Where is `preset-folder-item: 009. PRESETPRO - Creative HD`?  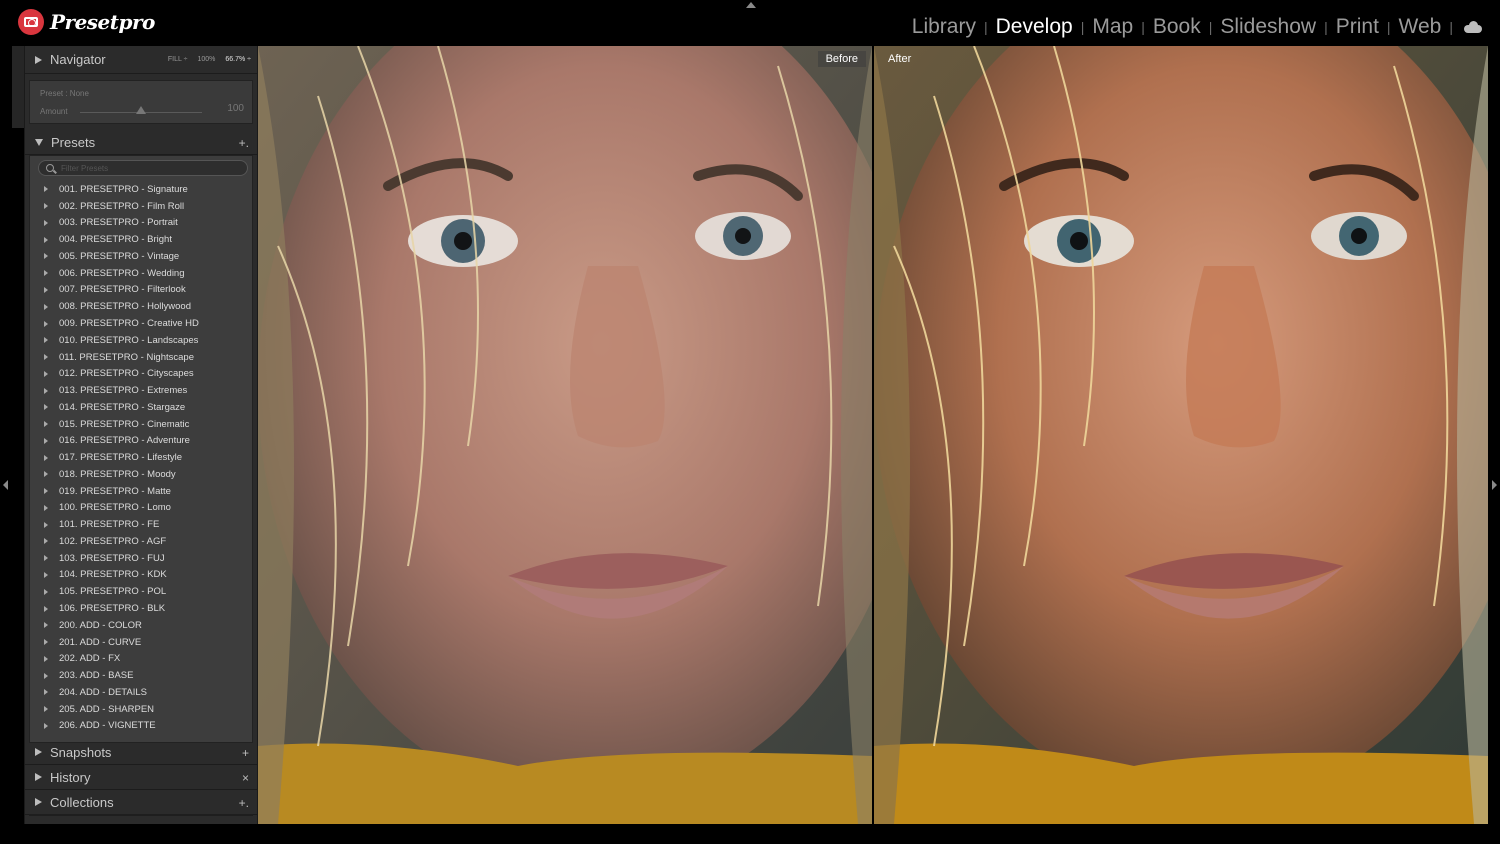
preset-folder-item: 009. PRESETPRO - Creative HD is located at coordinates (141, 323).